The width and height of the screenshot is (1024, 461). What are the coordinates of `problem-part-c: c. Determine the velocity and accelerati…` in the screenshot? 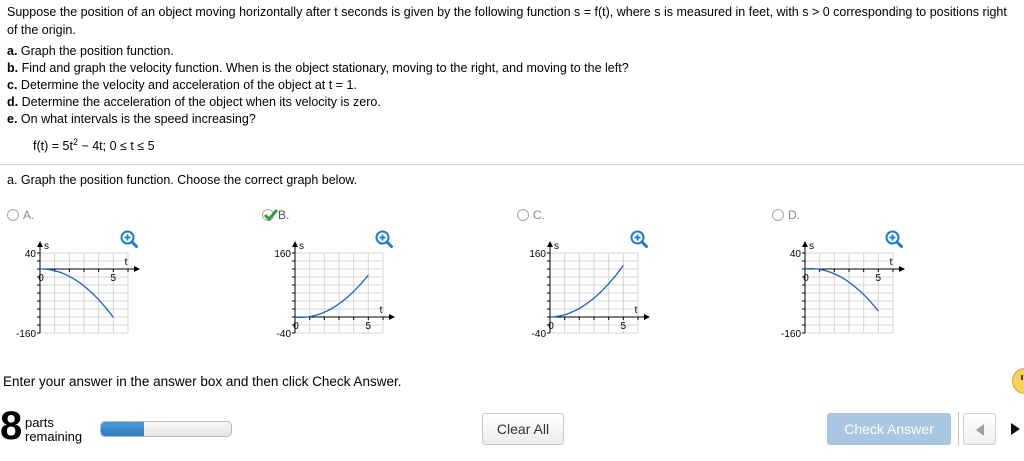 It's located at (182, 85).